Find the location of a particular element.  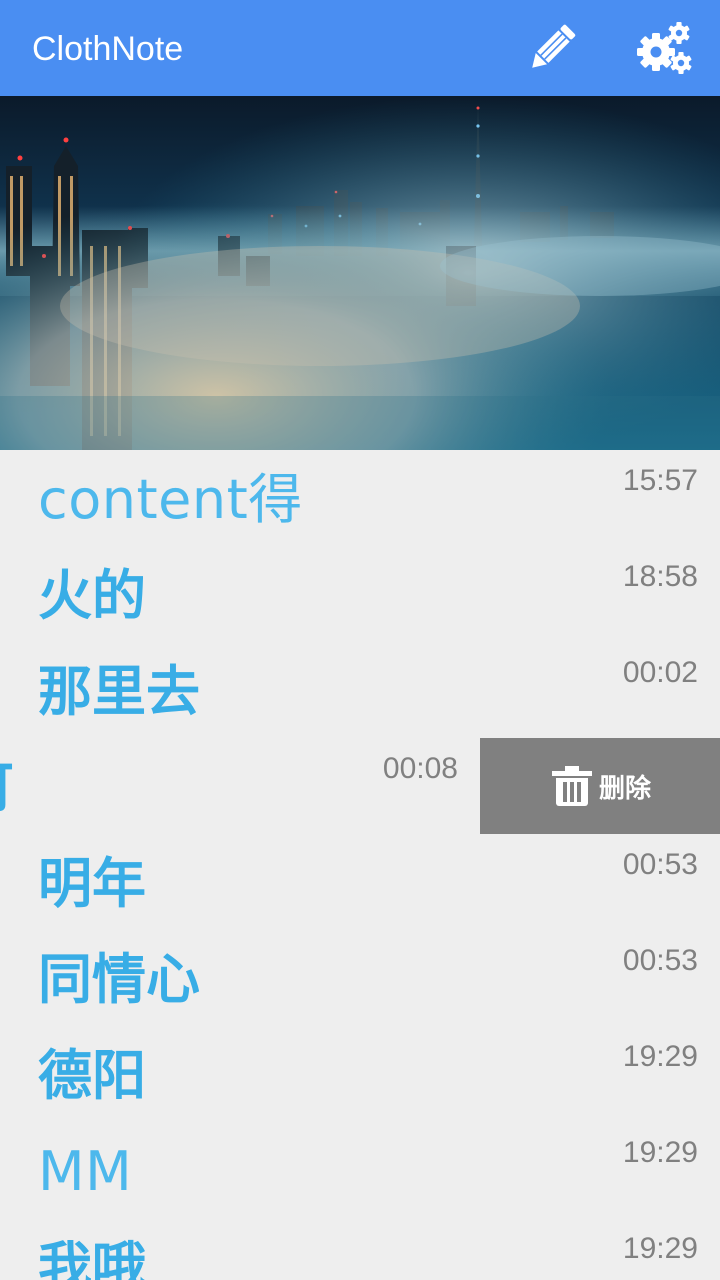

trash-icon is located at coordinates (571, 786).